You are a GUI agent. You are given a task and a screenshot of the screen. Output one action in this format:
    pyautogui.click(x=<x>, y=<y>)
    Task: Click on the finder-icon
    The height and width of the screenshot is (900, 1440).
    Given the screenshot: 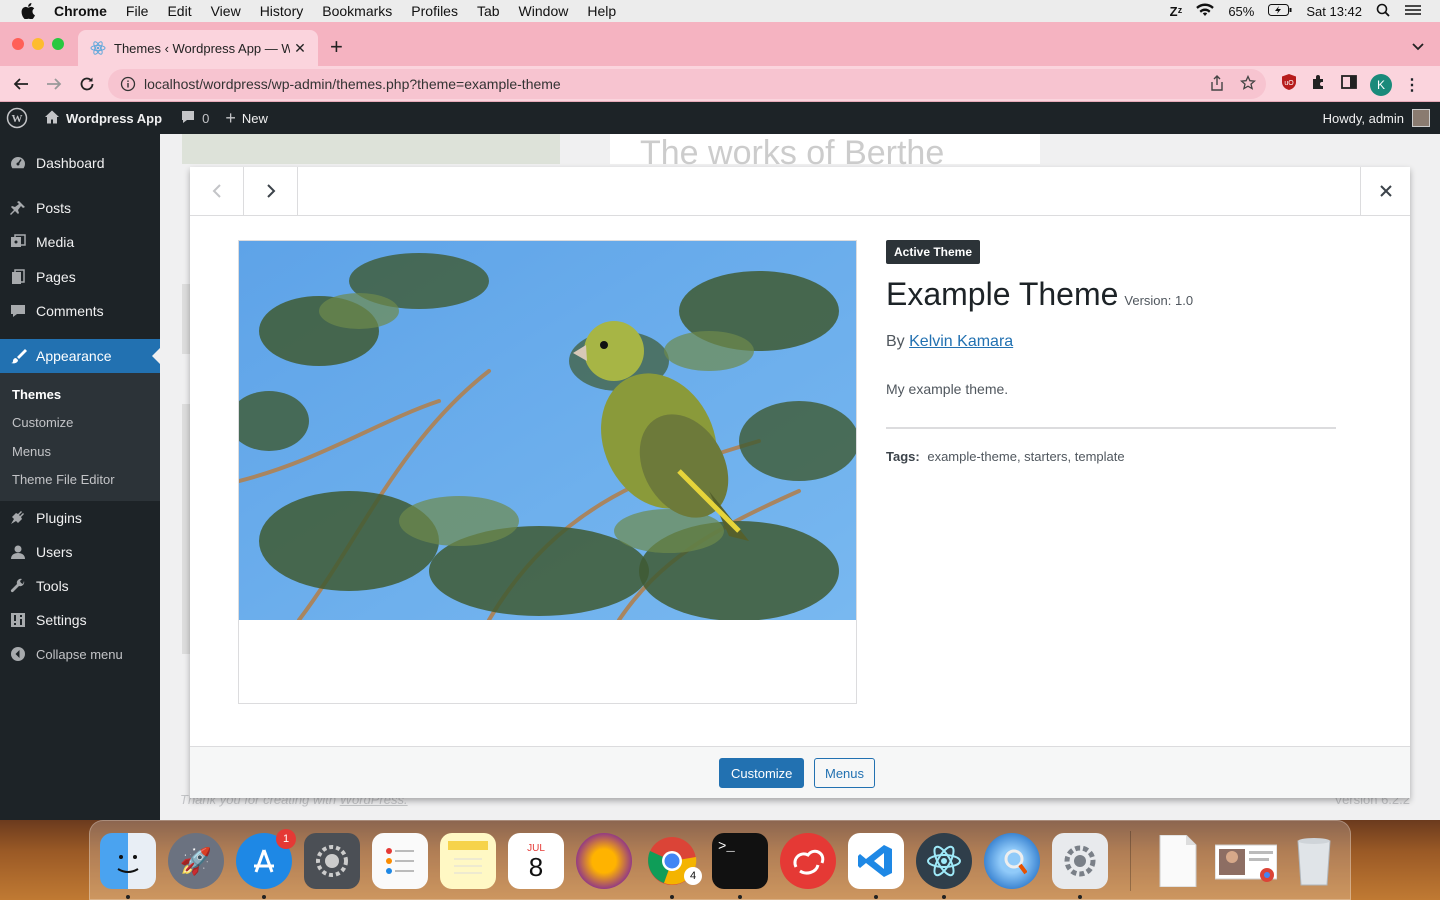 What is the action you would take?
    pyautogui.click(x=128, y=861)
    